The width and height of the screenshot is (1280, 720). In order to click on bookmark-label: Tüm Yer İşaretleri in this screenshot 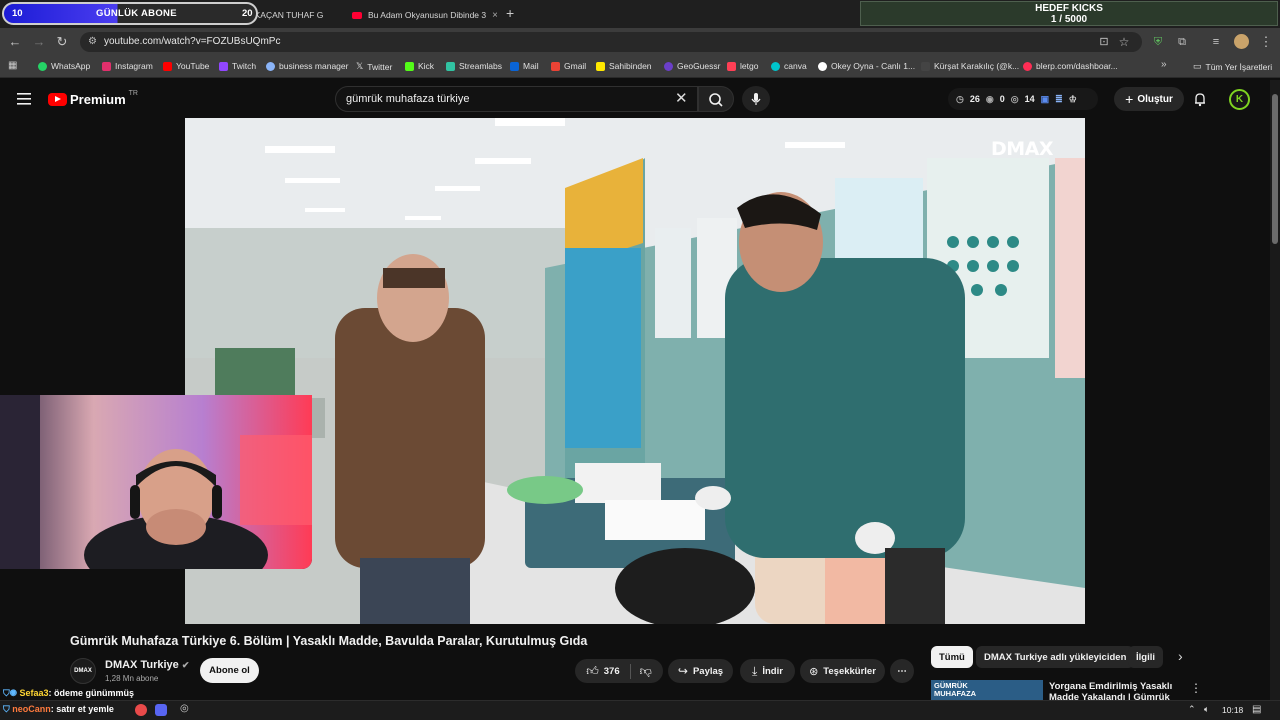, I will do `click(1239, 66)`.